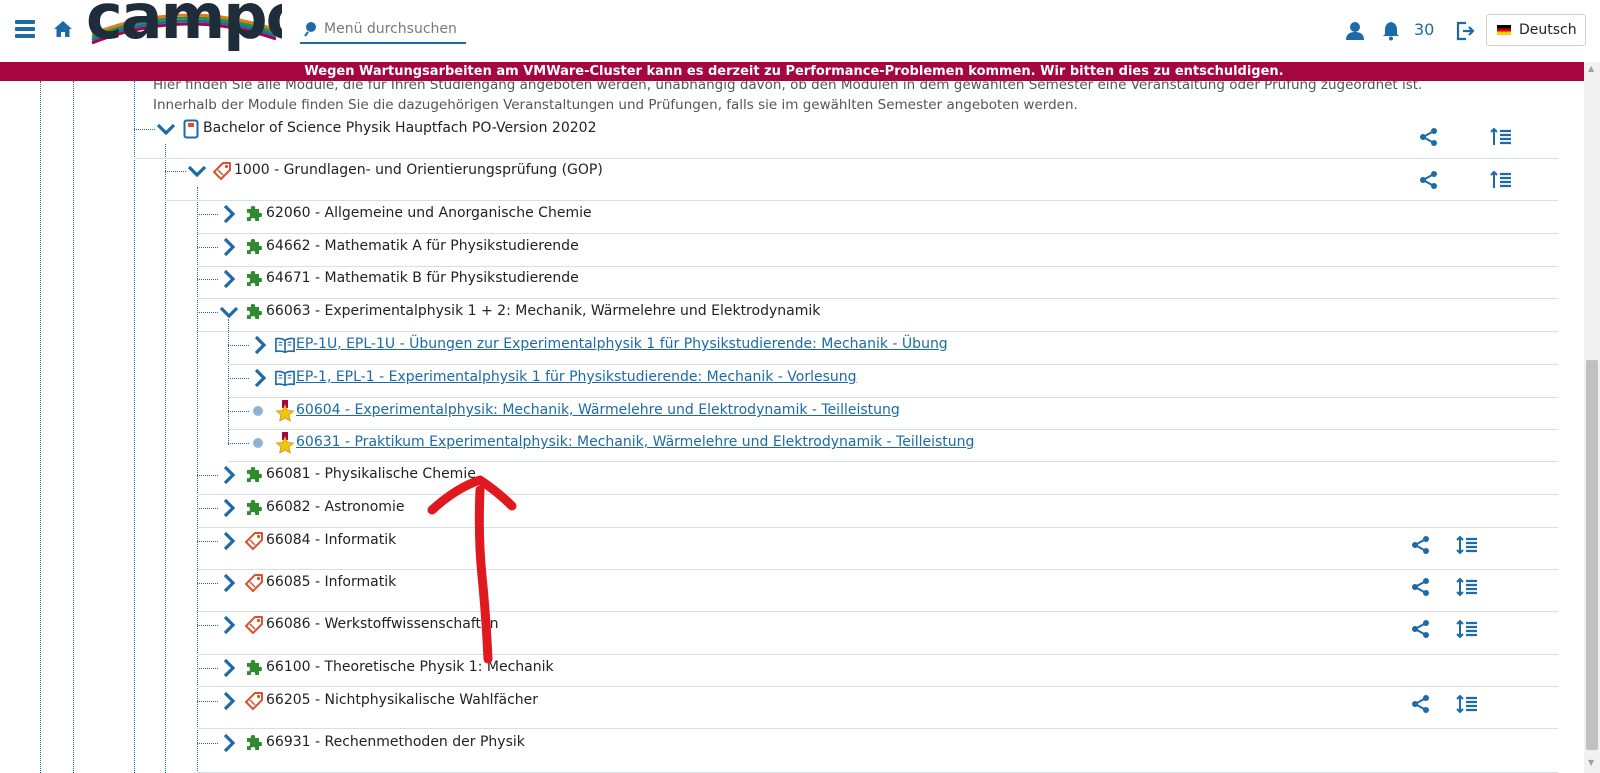 This screenshot has width=1600, height=773. Describe the element at coordinates (877, 708) in the screenshot. I see `tree-row: 66205 - Nichtphysikalische Wahlfächer` at that location.